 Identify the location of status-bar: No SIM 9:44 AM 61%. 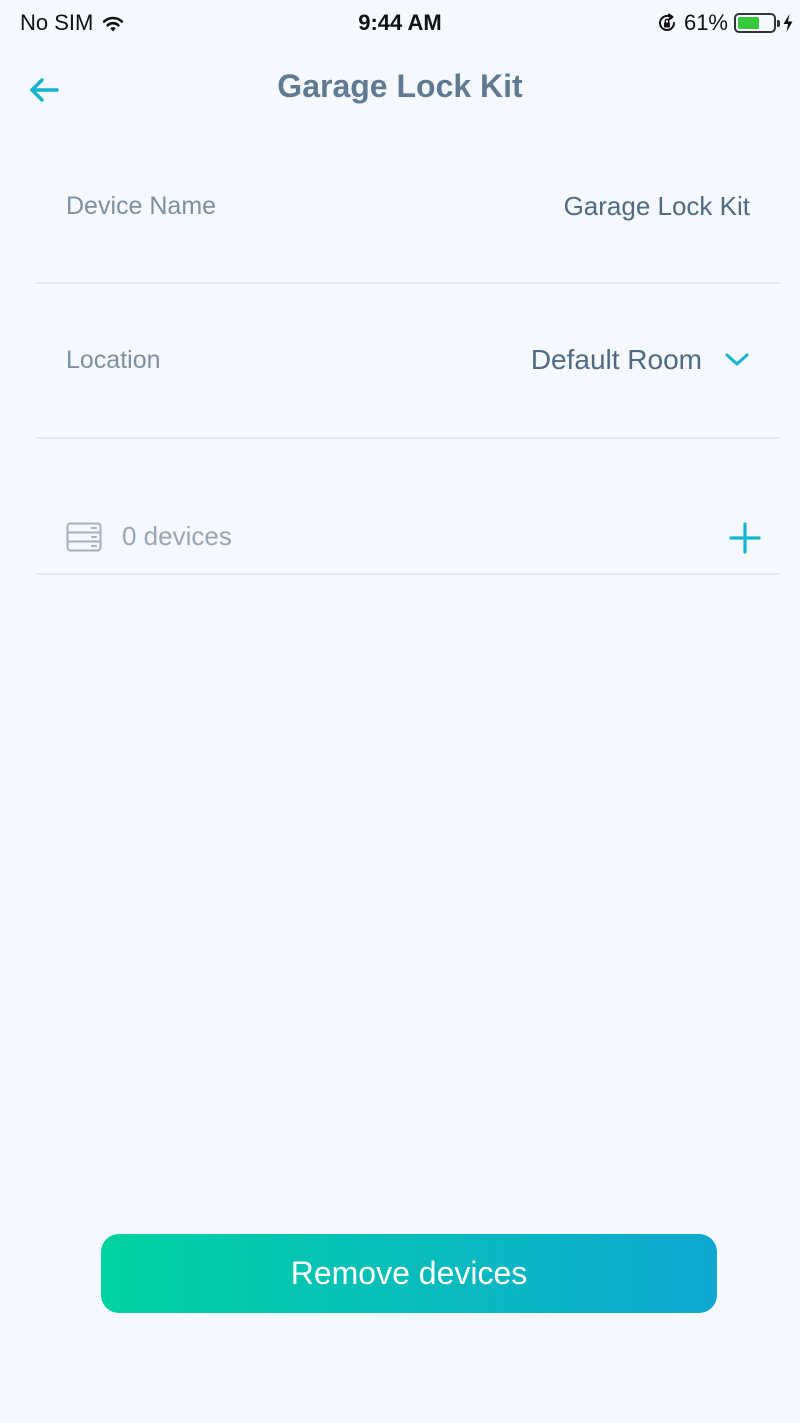
(400, 26).